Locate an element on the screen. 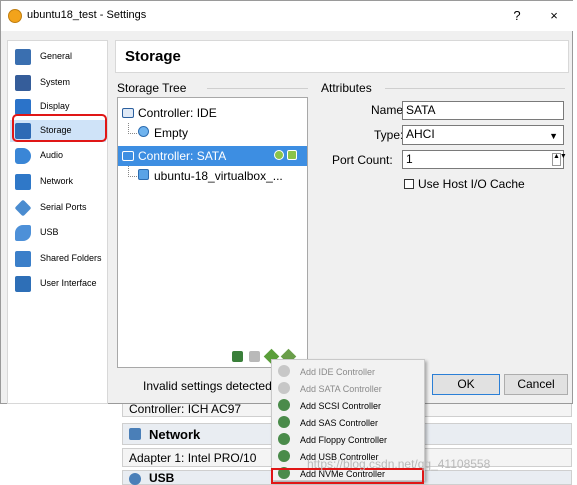 Image resolution: width=577 pixels, height=485 pixels. cancel-button: Cancel is located at coordinates (536, 384).